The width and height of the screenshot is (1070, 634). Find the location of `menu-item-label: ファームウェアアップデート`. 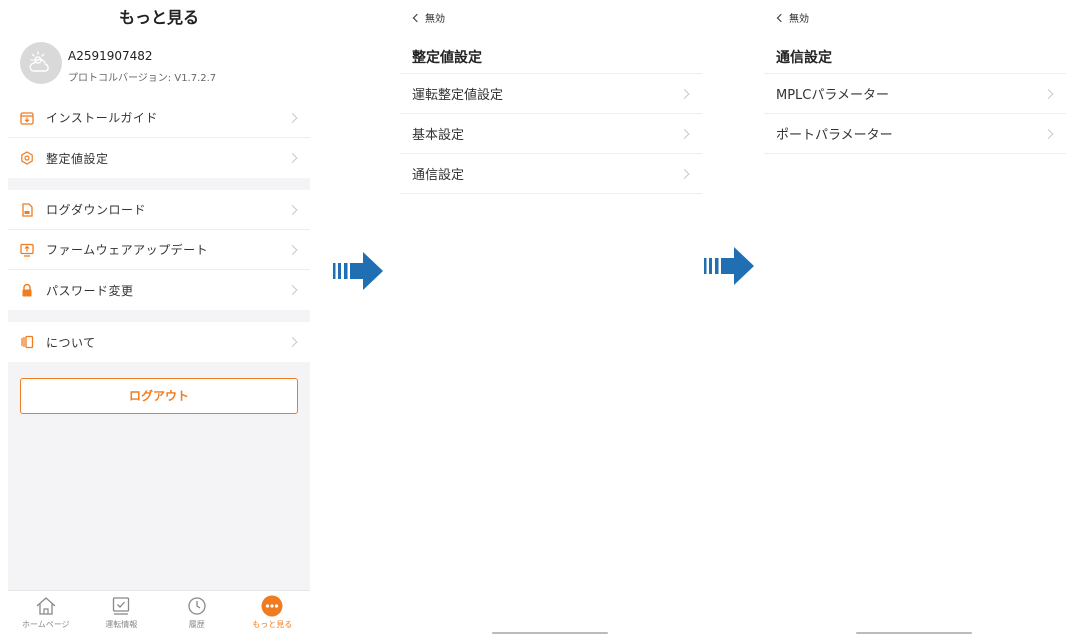

menu-item-label: ファームウェアアップデート is located at coordinates (127, 250).